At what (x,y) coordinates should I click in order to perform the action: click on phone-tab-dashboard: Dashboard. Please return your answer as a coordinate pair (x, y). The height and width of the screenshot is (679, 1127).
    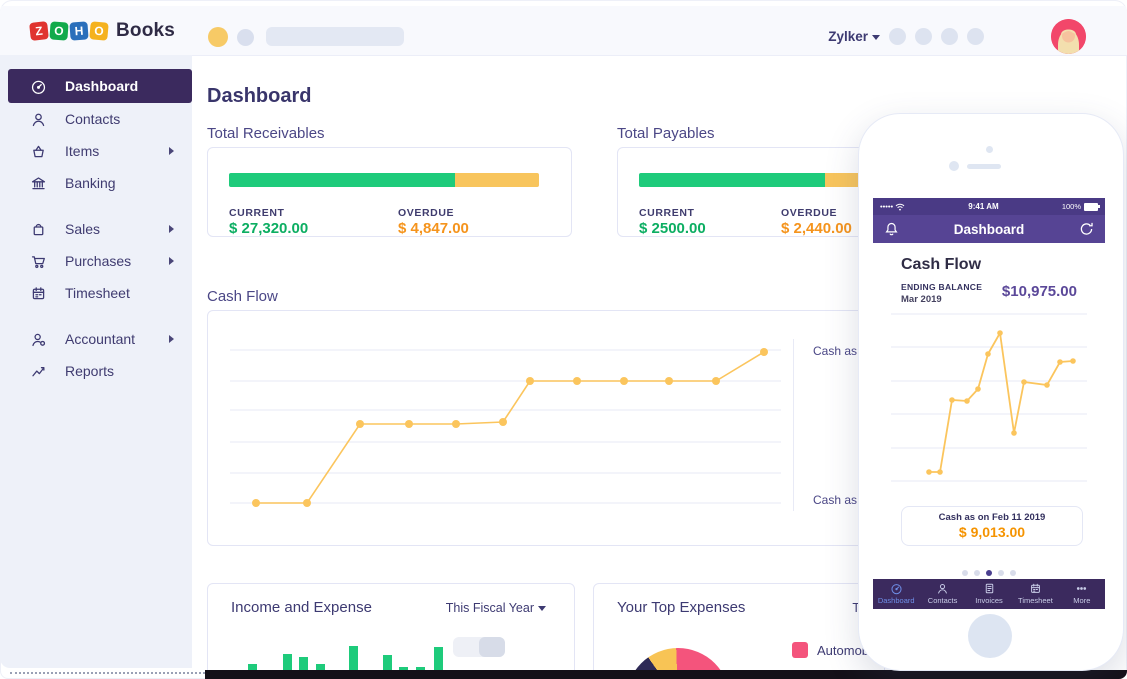
    Looking at the image, I should click on (896, 594).